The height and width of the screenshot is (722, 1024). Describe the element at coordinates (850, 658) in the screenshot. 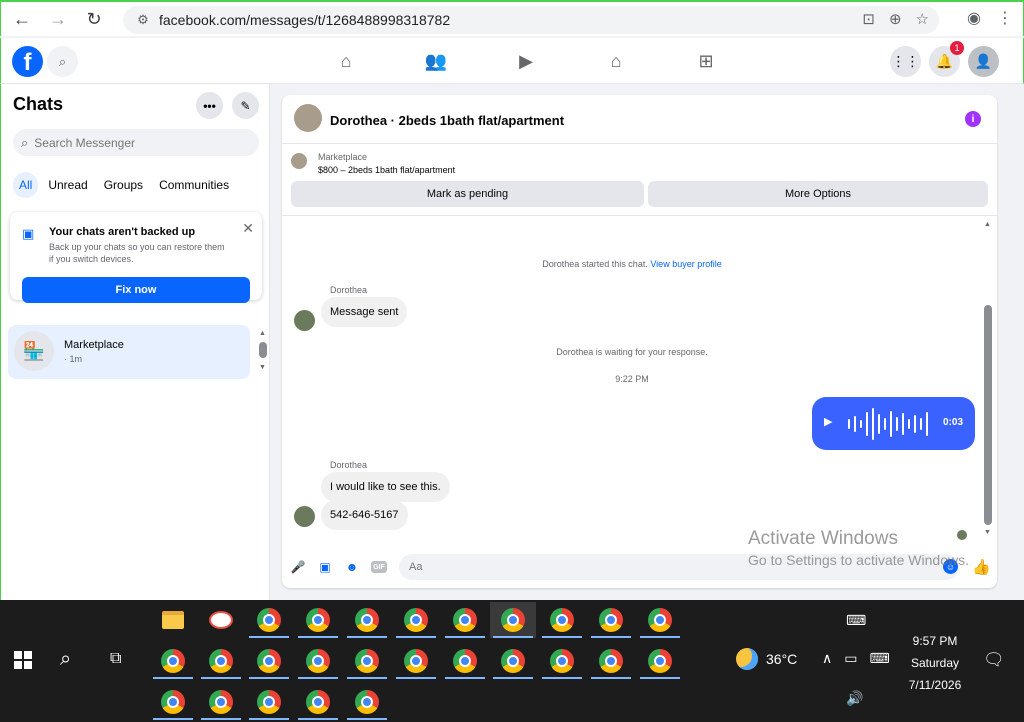

I see `network-icon: ▭` at that location.